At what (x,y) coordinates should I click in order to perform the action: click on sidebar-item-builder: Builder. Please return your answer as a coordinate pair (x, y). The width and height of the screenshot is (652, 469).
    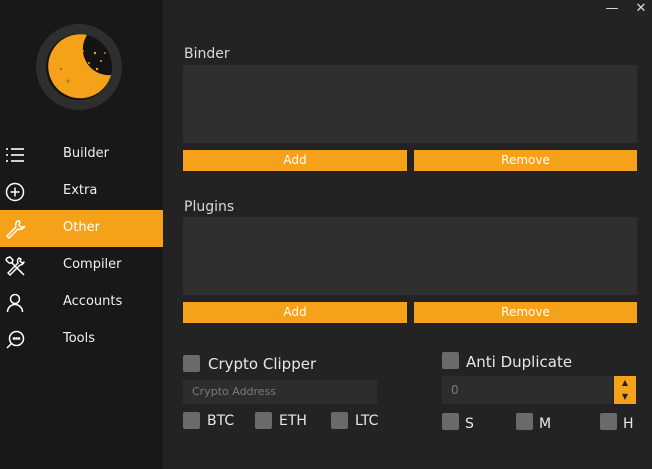
    Looking at the image, I should click on (81, 154).